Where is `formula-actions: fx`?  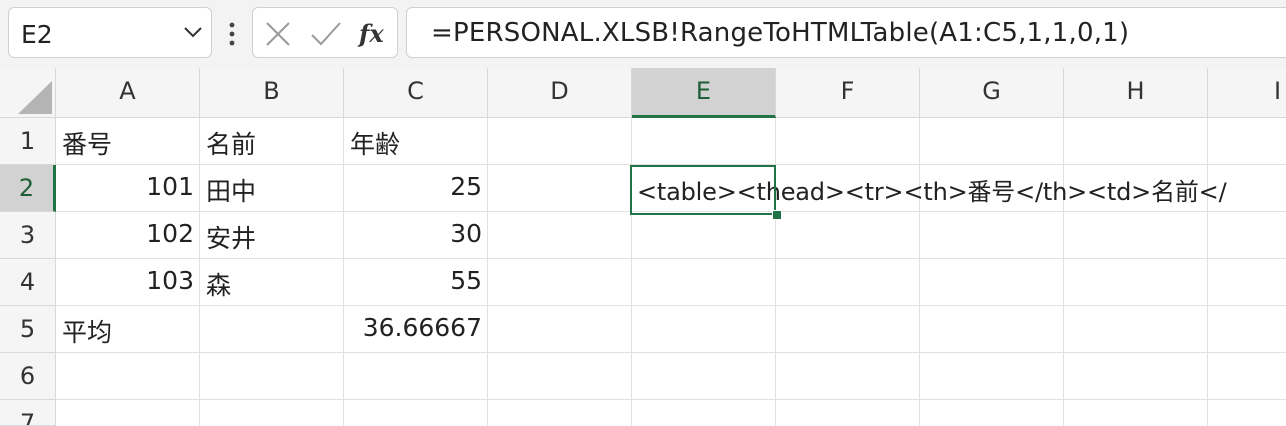
formula-actions: fx is located at coordinates (325, 32).